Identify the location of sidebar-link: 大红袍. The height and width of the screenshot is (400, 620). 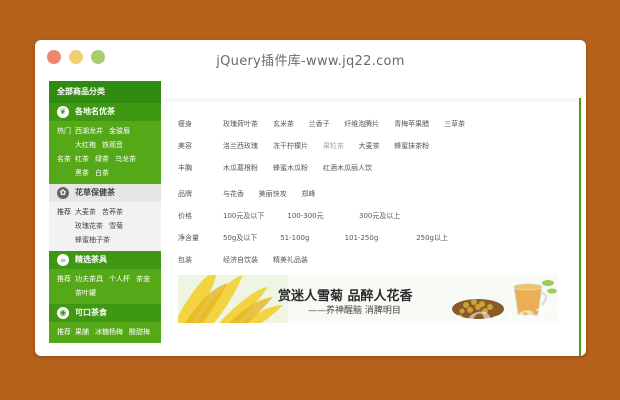
(85, 145).